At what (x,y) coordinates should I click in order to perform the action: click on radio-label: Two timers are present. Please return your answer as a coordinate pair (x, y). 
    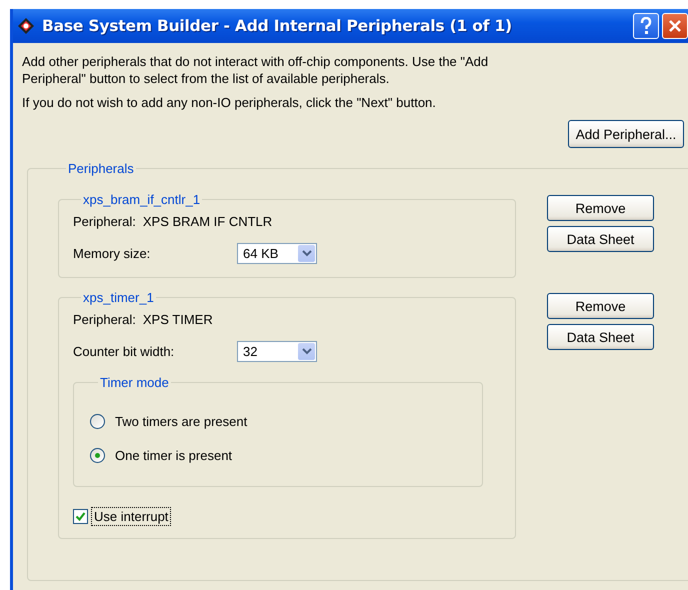
    Looking at the image, I should click on (181, 421).